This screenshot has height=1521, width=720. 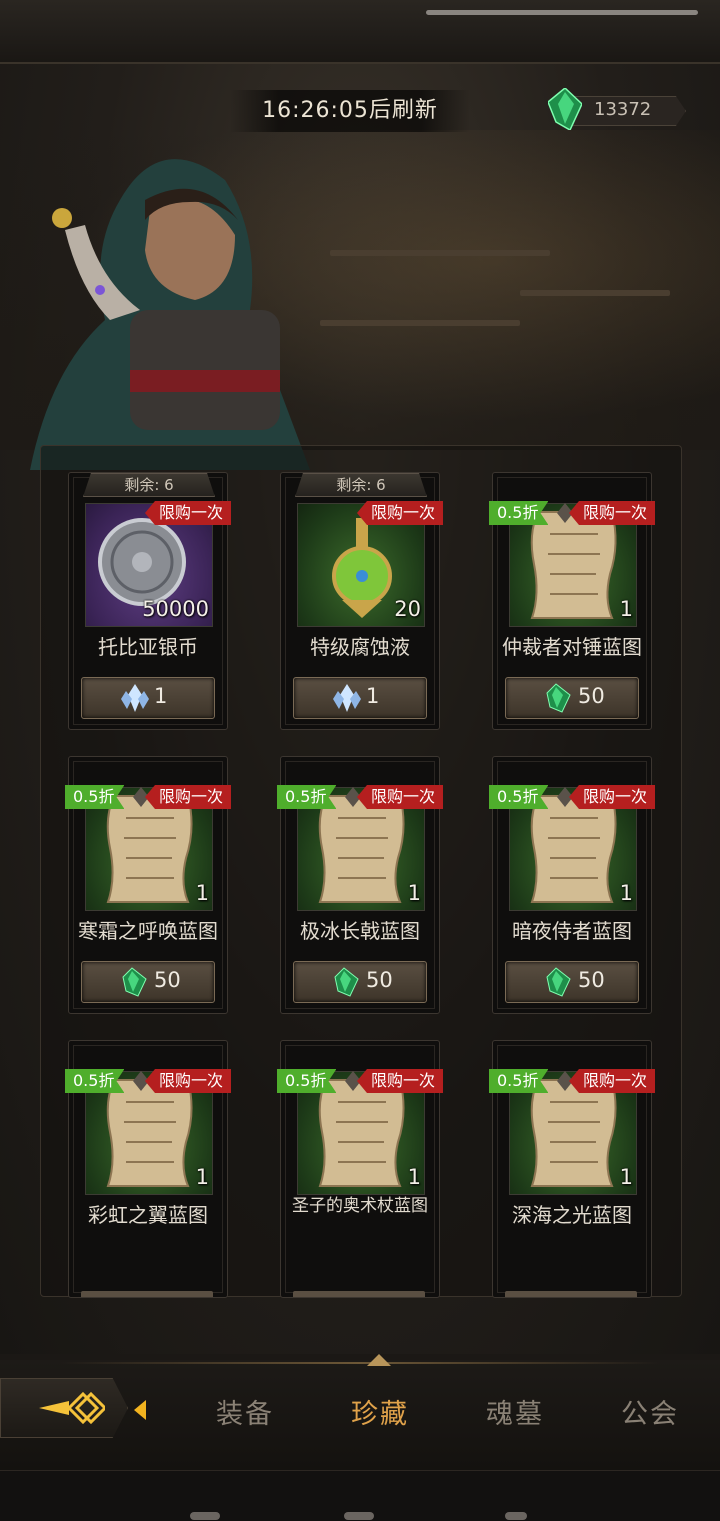 I want to click on shop-item-card: 0.5折 限购一次 1 仲裁者对锤蓝图 50, so click(x=572, y=601).